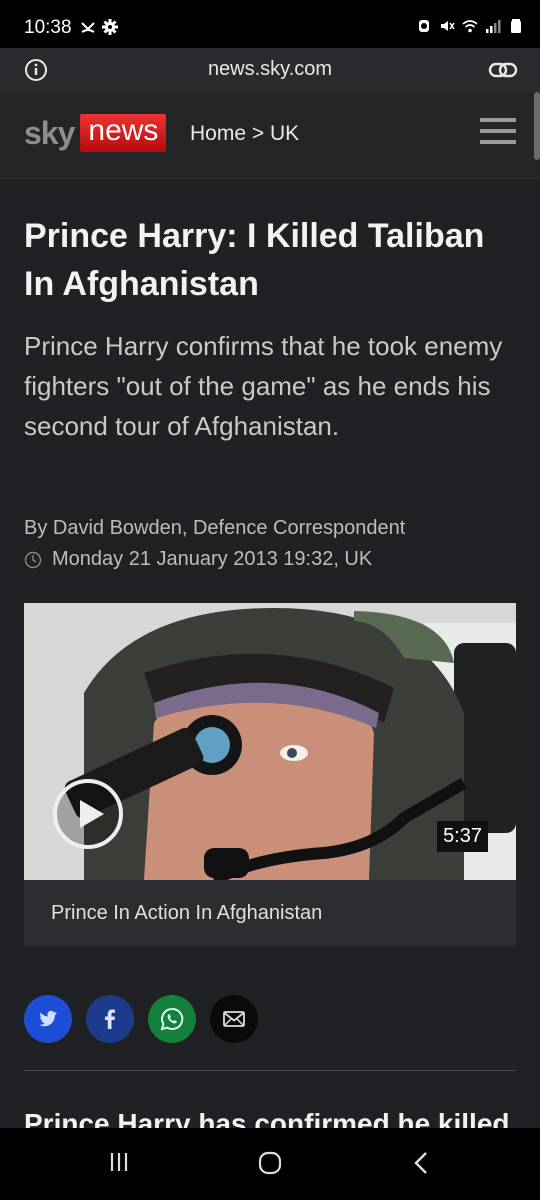 The image size is (540, 1200). Describe the element at coordinates (215, 528) in the screenshot. I see `article-byline: By David Bowden, Defence Correspondent` at that location.